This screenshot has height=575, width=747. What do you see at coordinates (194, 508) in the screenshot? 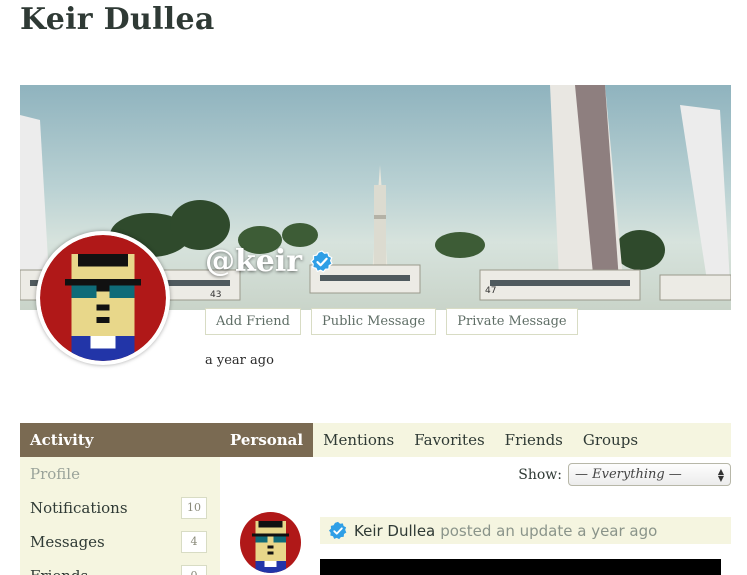
I see `notifications-count-badge: 10` at bounding box center [194, 508].